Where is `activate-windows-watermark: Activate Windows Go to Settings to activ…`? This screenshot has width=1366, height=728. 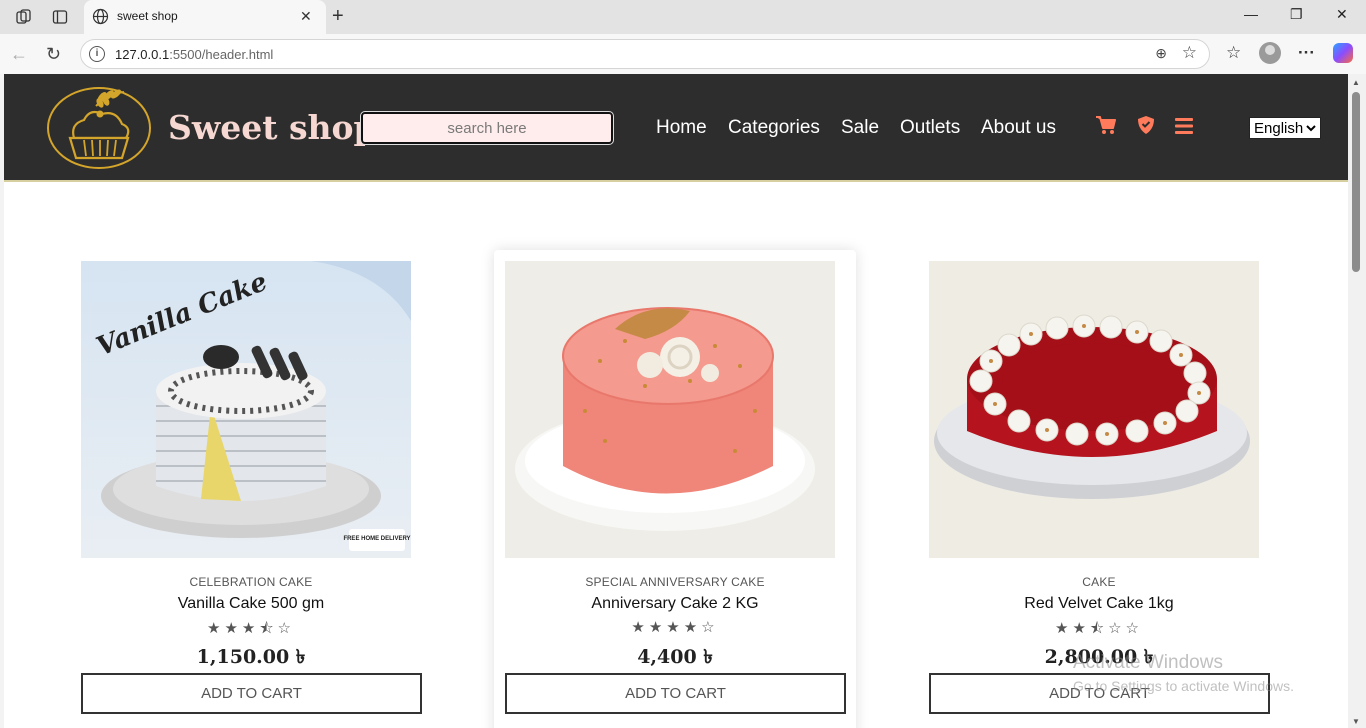 activate-windows-watermark: Activate Windows Go to Settings to activ… is located at coordinates (1183, 673).